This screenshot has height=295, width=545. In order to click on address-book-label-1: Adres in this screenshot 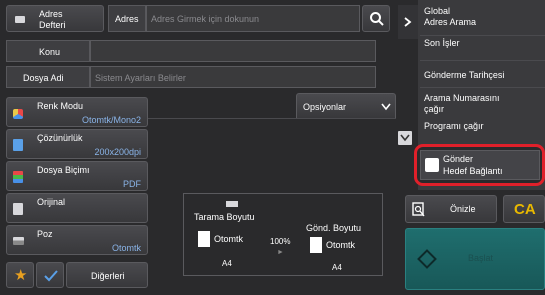, I will do `click(51, 14)`.